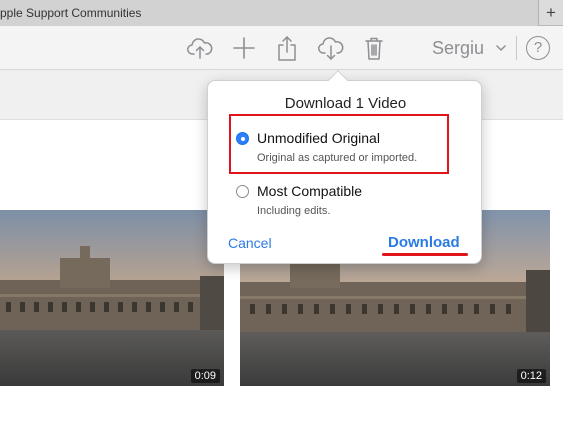 The image size is (563, 427). What do you see at coordinates (337, 158) in the screenshot?
I see `option-description: Original as captured or imported.` at bounding box center [337, 158].